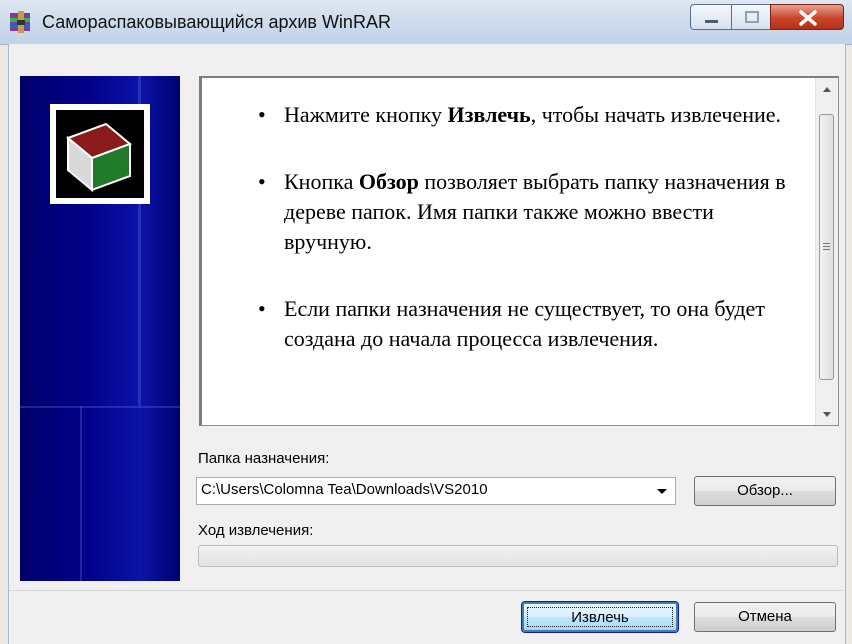 This screenshot has width=852, height=644. I want to click on vertical-scrollbar, so click(826, 251).